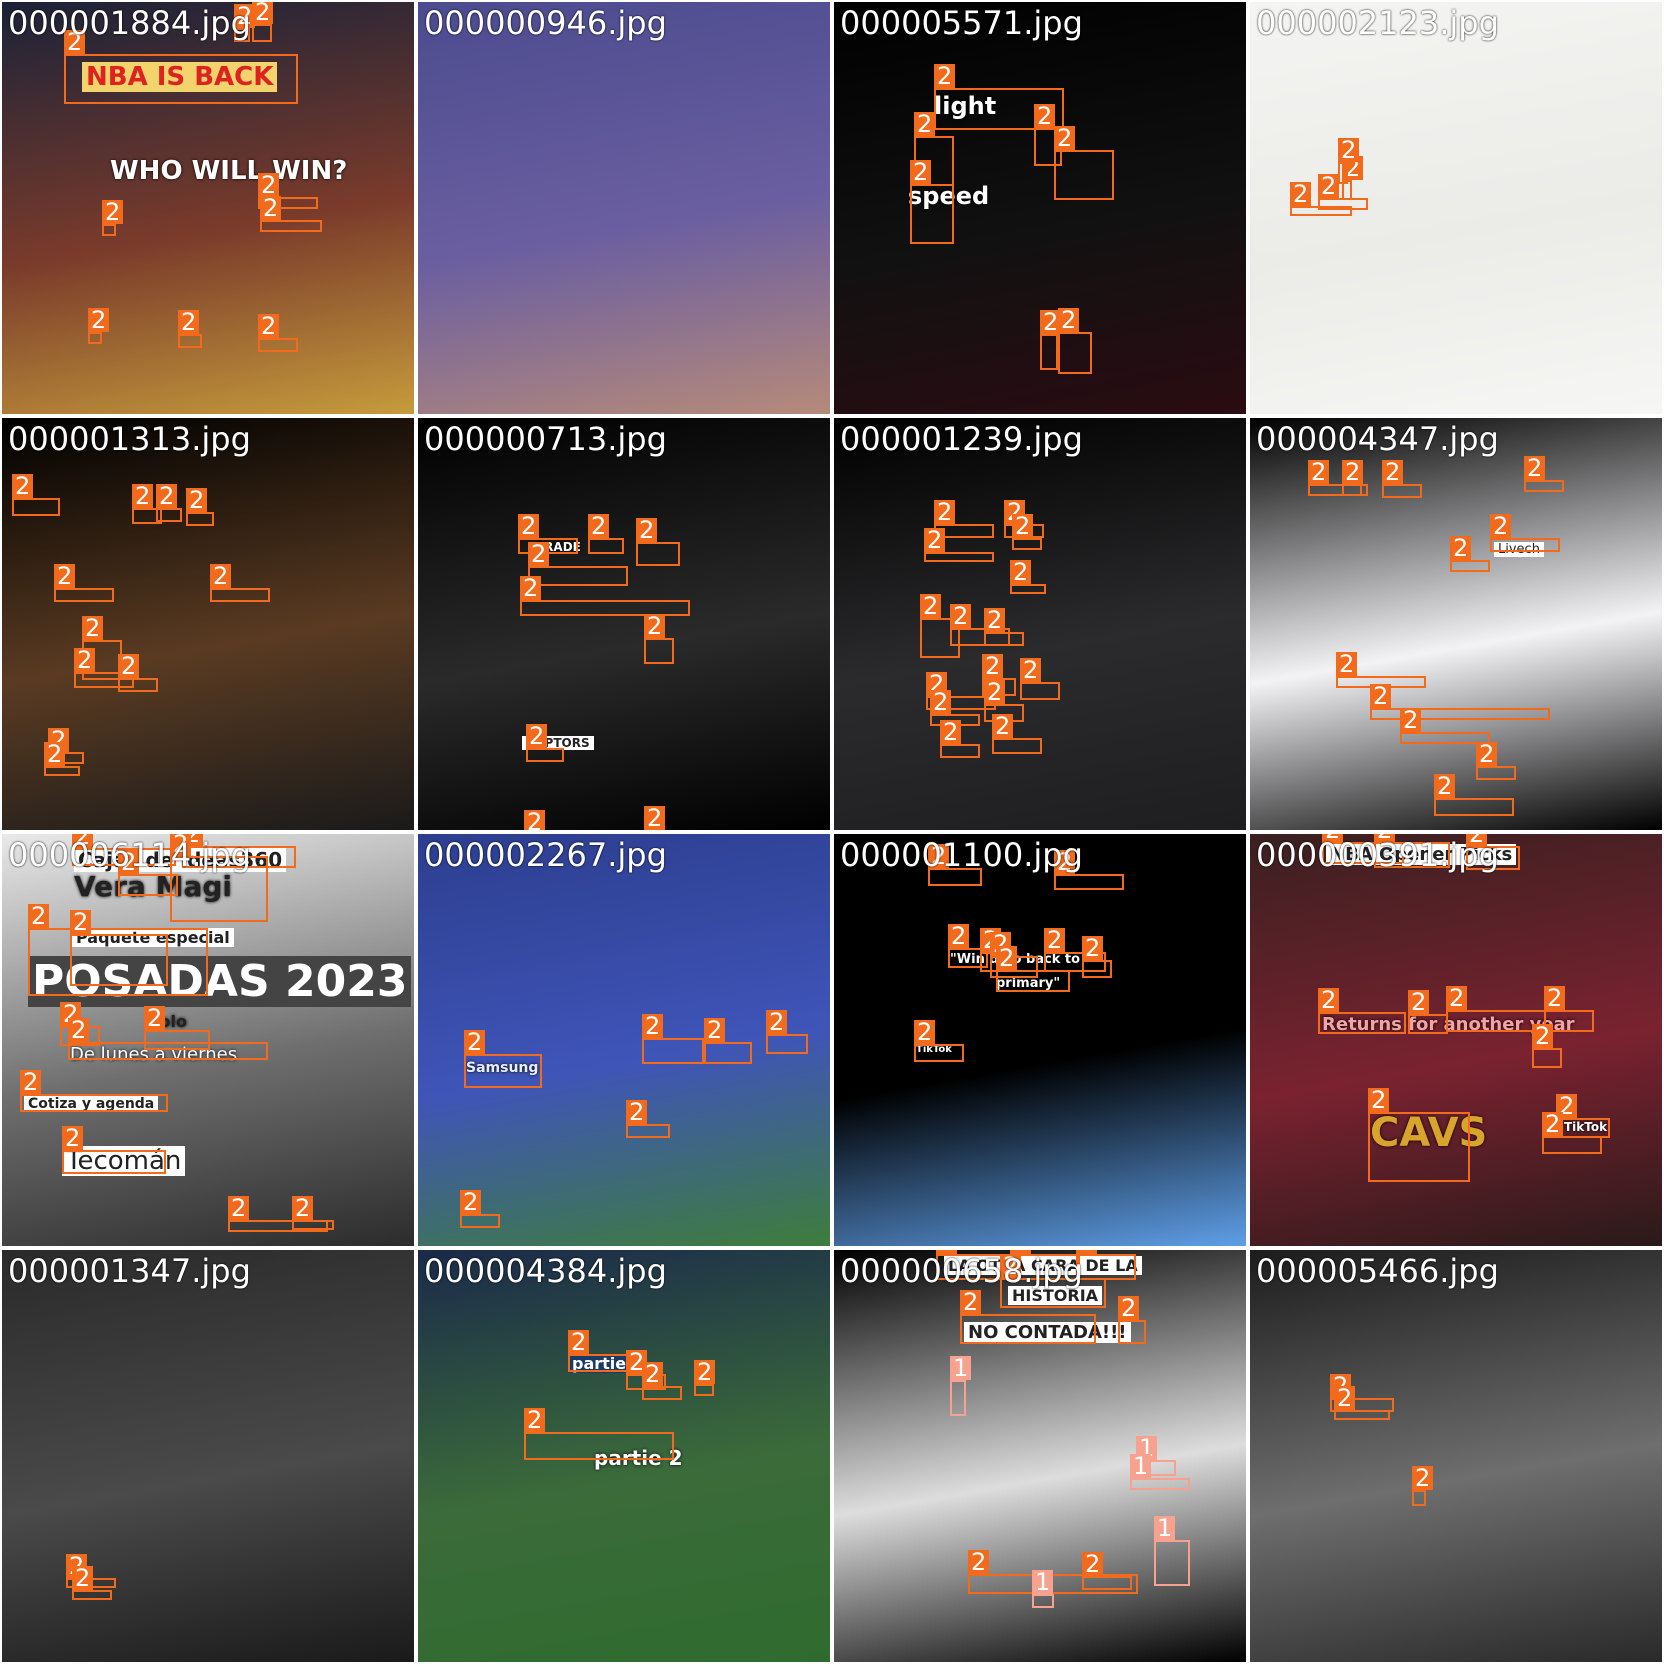 Image resolution: width=1664 pixels, height=1664 pixels. What do you see at coordinates (1141, 1466) in the screenshot?
I see `class-label: 1` at bounding box center [1141, 1466].